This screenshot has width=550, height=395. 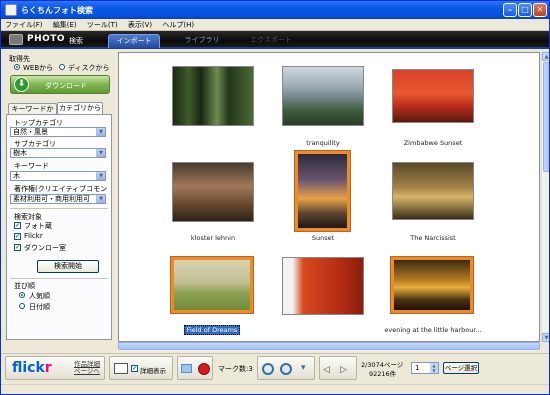 What do you see at coordinates (30, 132) in the screenshot?
I see `top-category-value: 自然・風景` at bounding box center [30, 132].